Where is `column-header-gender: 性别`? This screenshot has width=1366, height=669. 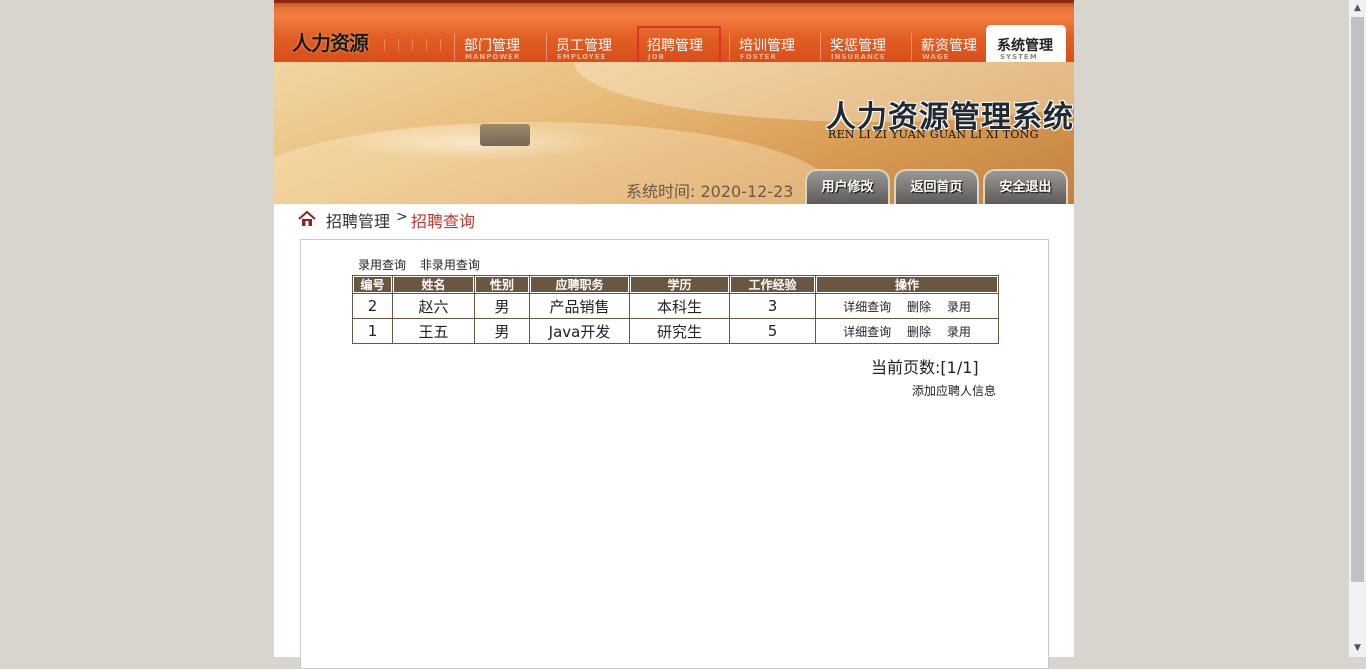 column-header-gender: 性别 is located at coordinates (502, 284).